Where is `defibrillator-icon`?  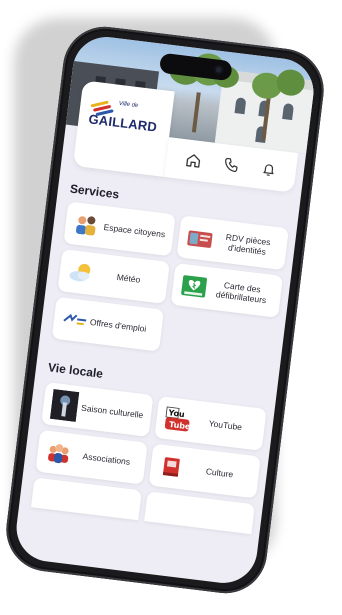 defibrillator-icon is located at coordinates (194, 286).